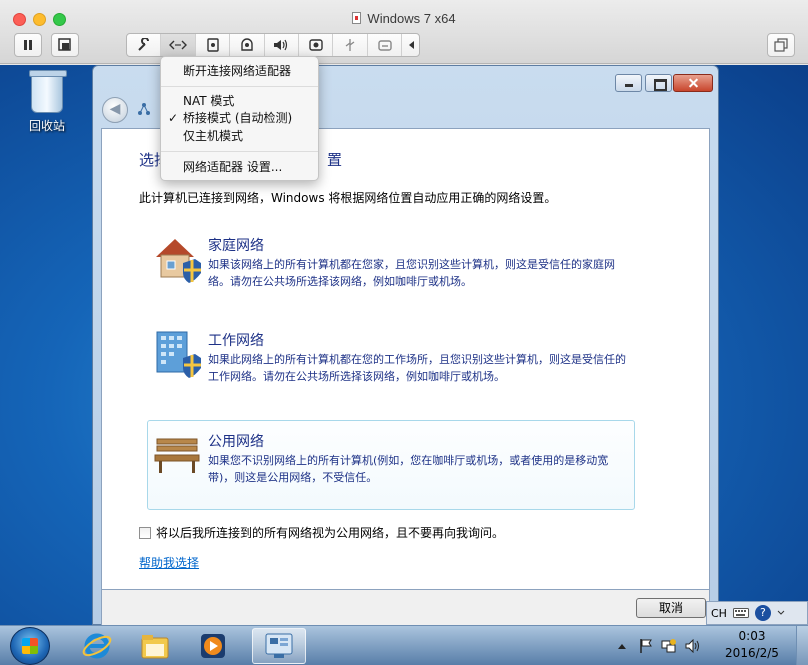 The width and height of the screenshot is (808, 665). Describe the element at coordinates (752, 645) in the screenshot. I see `taskbar-clock: 0:03 2016/2/5` at that location.